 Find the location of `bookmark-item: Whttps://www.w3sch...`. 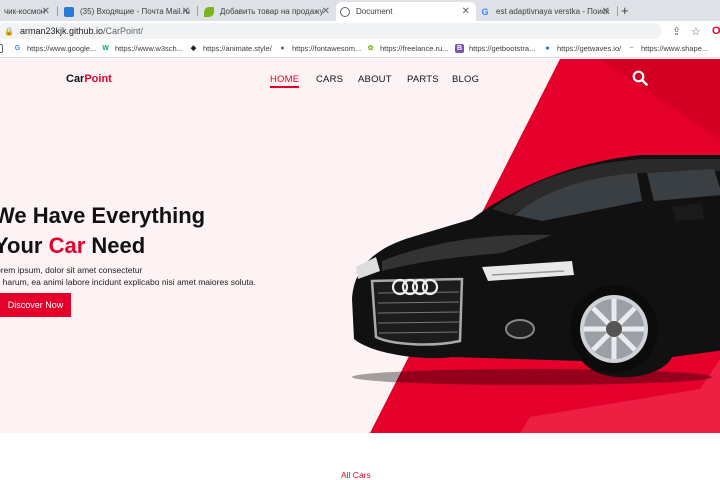

bookmark-item: Whttps://www.w3sch... is located at coordinates (142, 48).